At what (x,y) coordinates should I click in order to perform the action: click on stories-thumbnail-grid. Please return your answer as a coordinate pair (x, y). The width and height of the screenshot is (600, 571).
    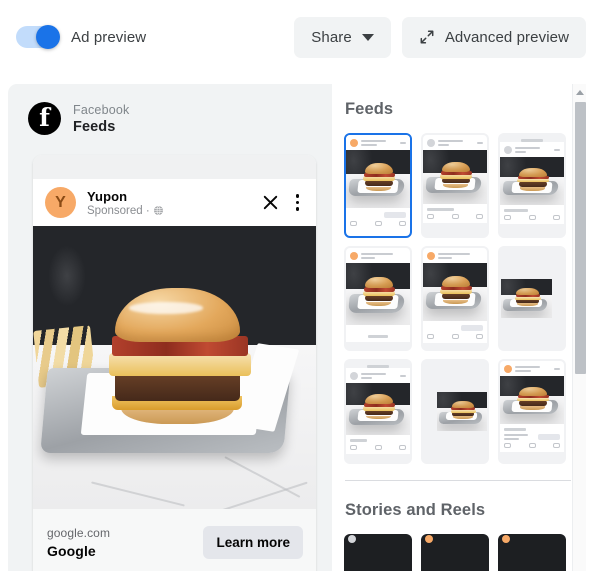
    Looking at the image, I should click on (458, 552).